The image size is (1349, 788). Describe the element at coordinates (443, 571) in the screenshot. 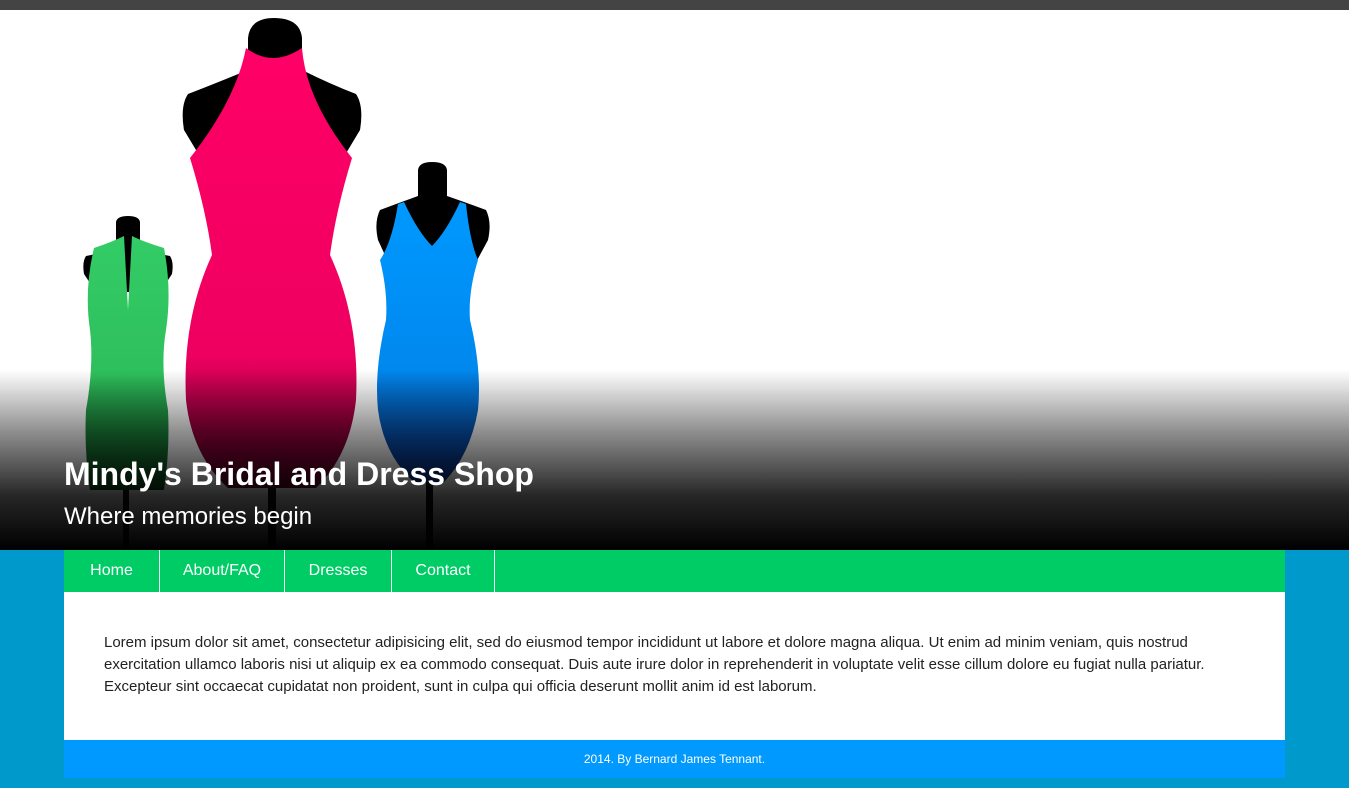

I see `nav-item-contact: Contact` at that location.